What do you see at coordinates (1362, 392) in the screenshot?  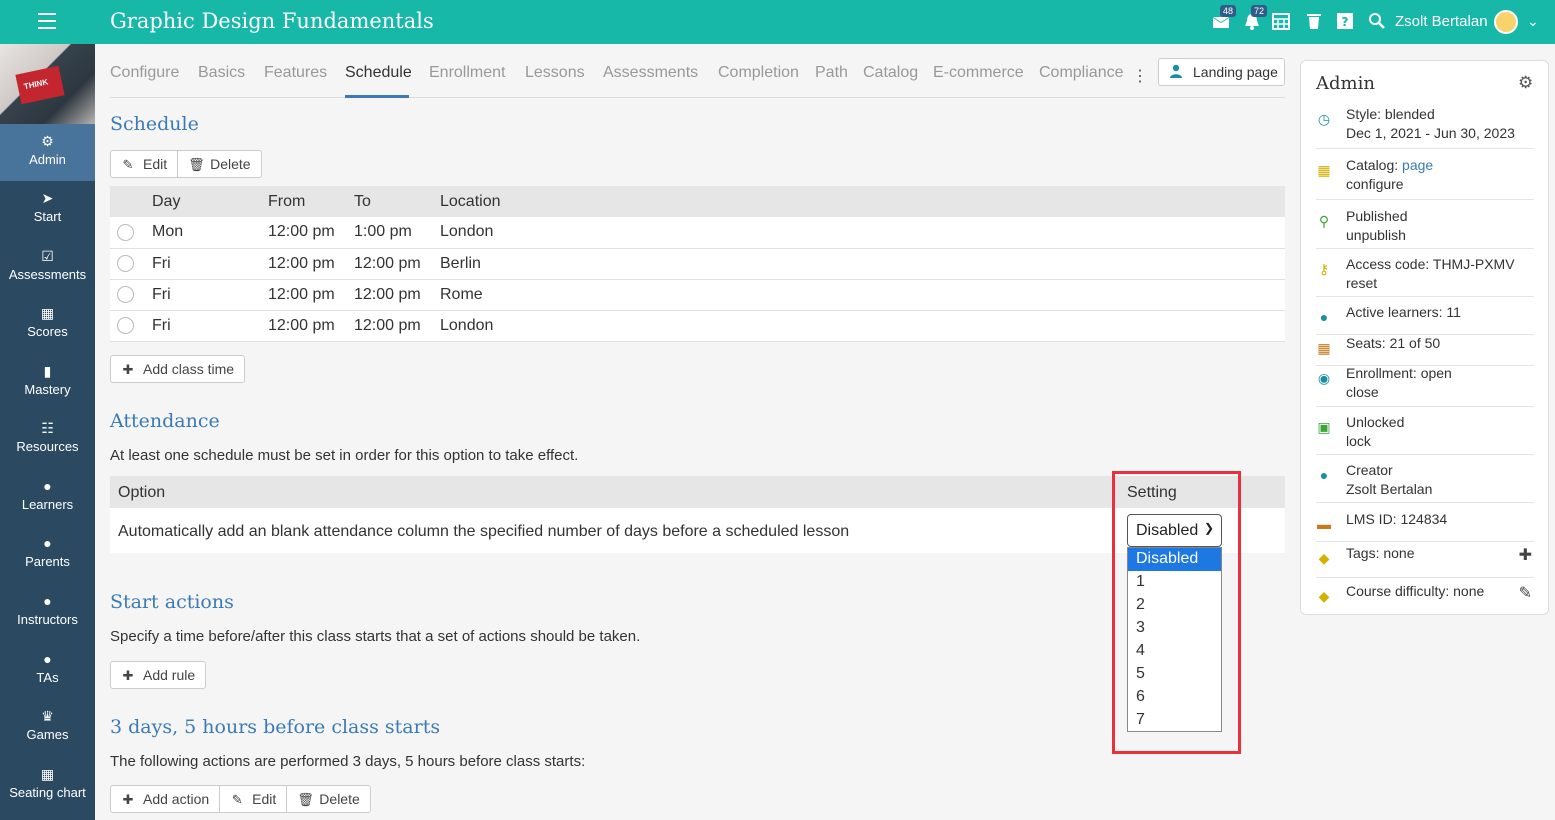 I see `close-enrollment-link: close` at bounding box center [1362, 392].